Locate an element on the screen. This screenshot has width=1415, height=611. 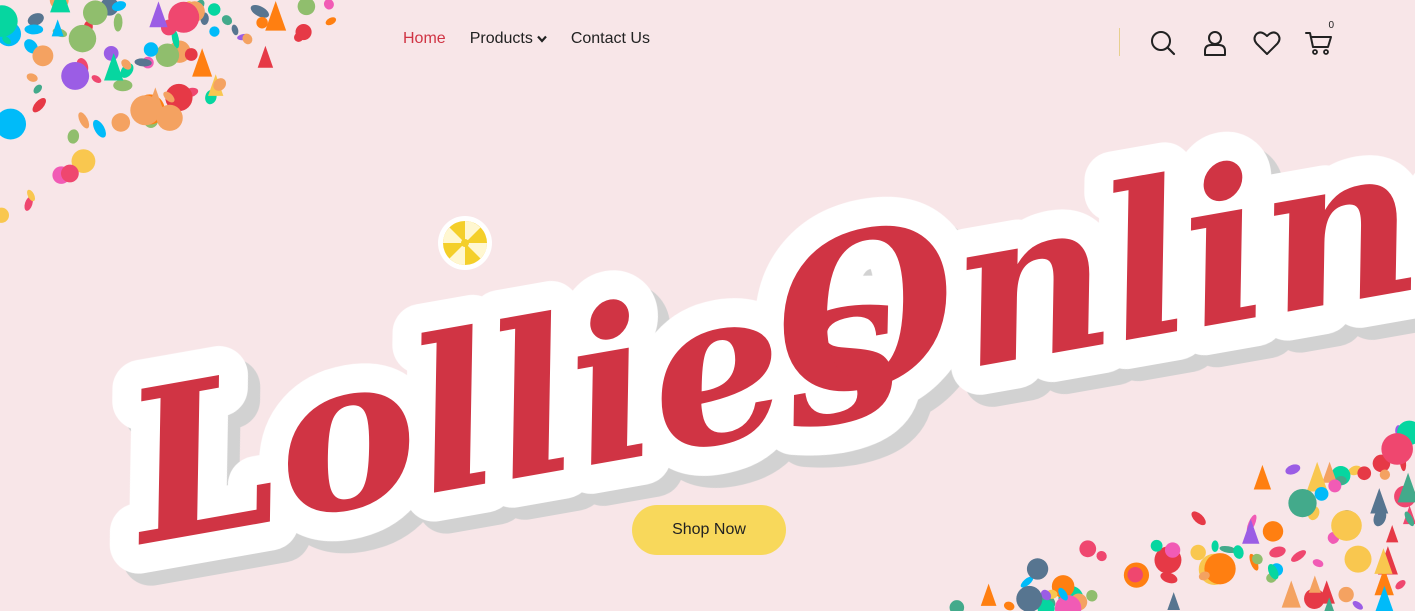
swirl-lollipop-icon is located at coordinates (465, 243).